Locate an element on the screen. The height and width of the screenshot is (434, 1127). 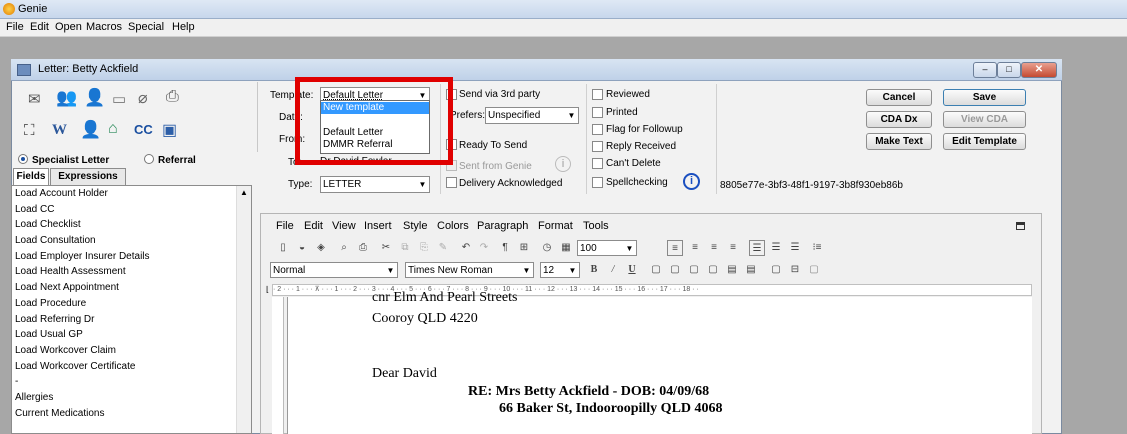
font-select: Times New Roman ▼ is located at coordinates (469, 270).